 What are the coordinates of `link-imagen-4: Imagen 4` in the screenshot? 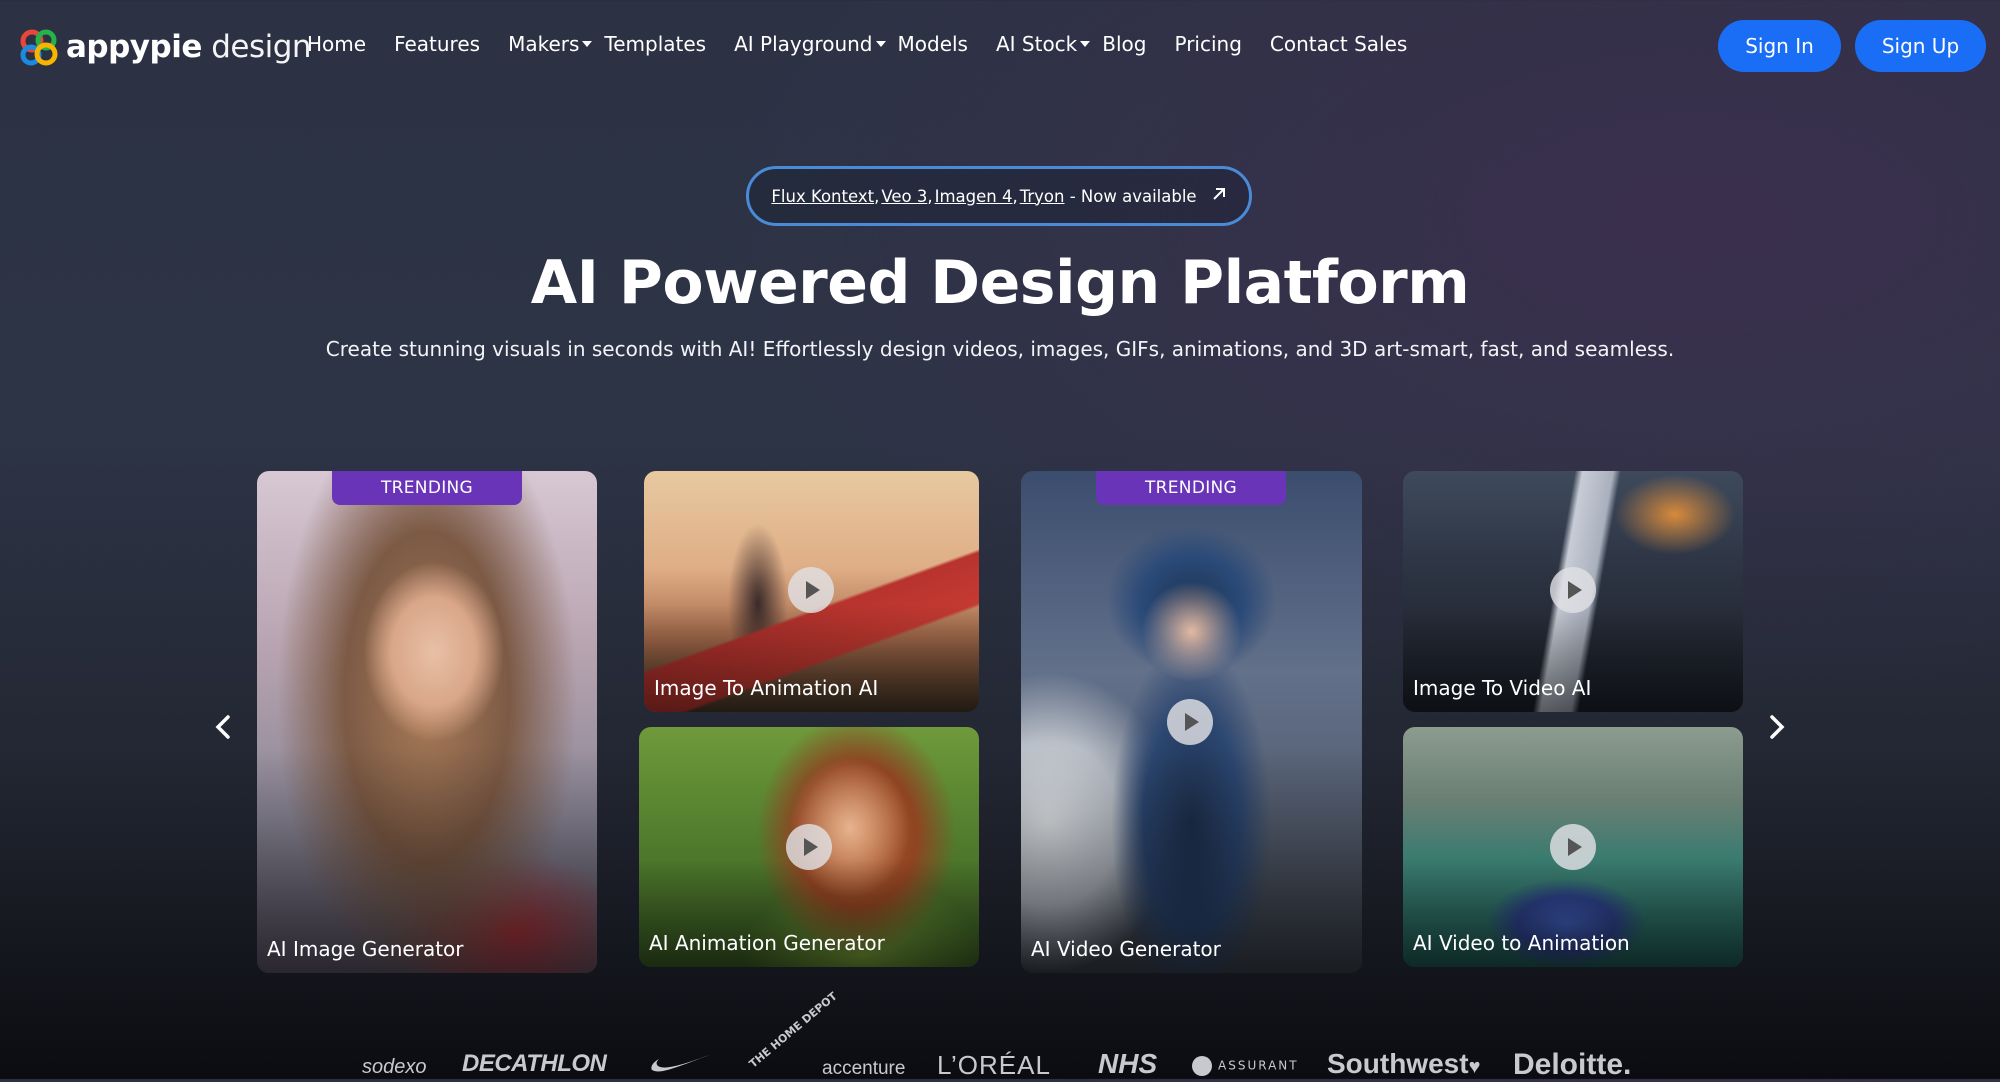 It's located at (974, 196).